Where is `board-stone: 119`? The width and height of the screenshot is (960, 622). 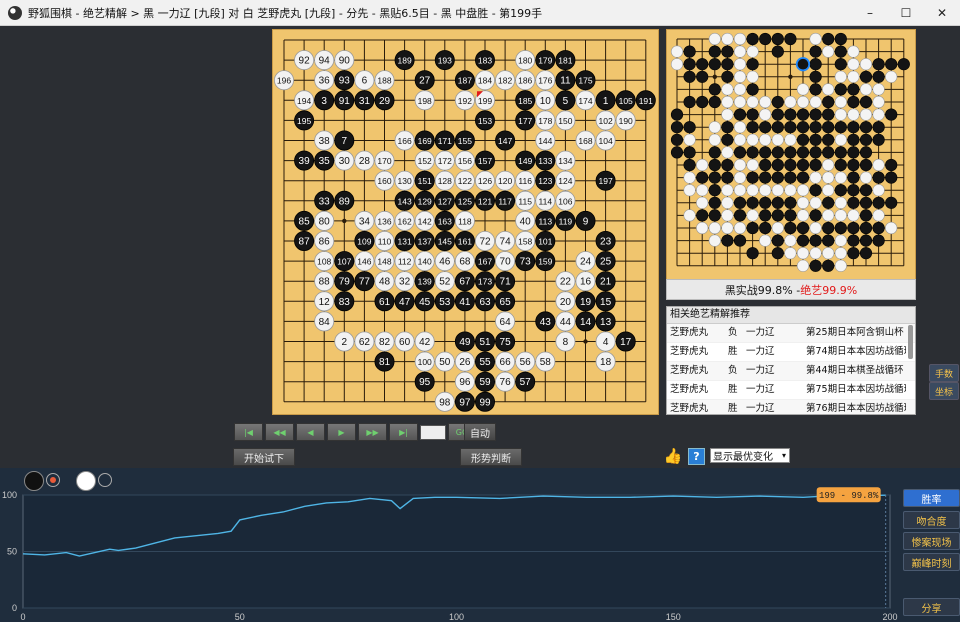
board-stone: 119 is located at coordinates (565, 220).